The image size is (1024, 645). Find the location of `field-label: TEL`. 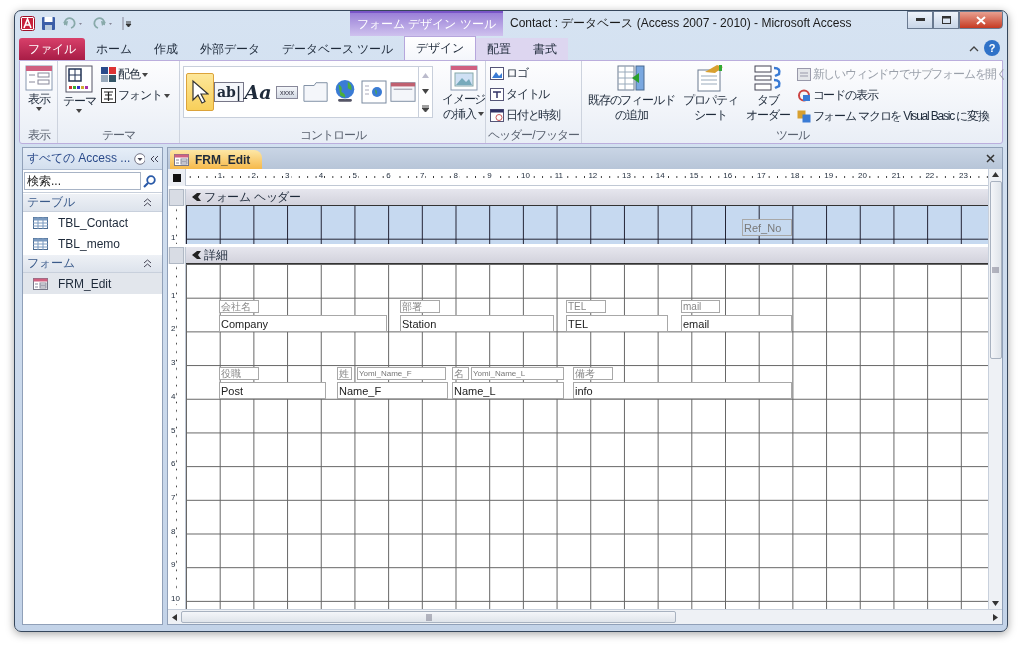

field-label: TEL is located at coordinates (586, 306).